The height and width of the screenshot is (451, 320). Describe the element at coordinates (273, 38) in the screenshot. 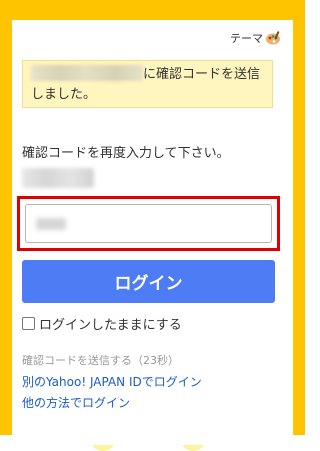

I see `palette-icon` at that location.